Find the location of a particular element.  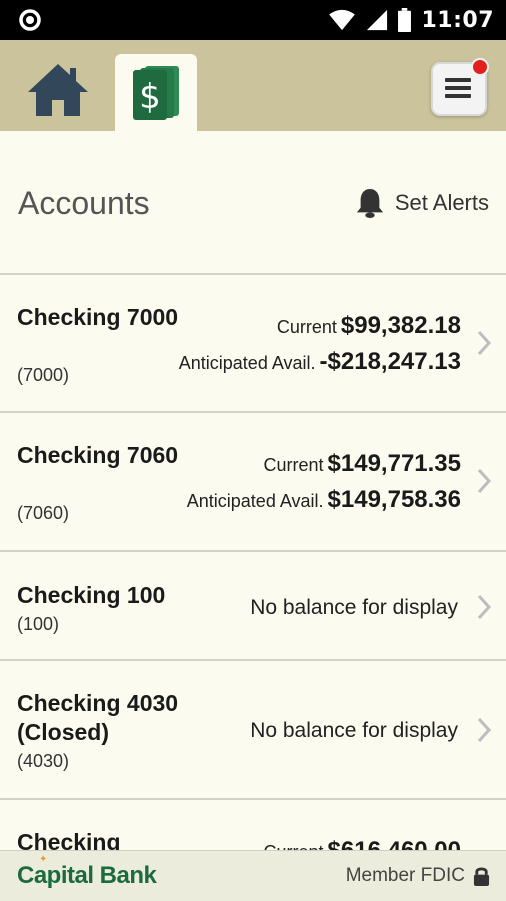

account-name: Checking 4030 (Closed) is located at coordinates (98, 717).